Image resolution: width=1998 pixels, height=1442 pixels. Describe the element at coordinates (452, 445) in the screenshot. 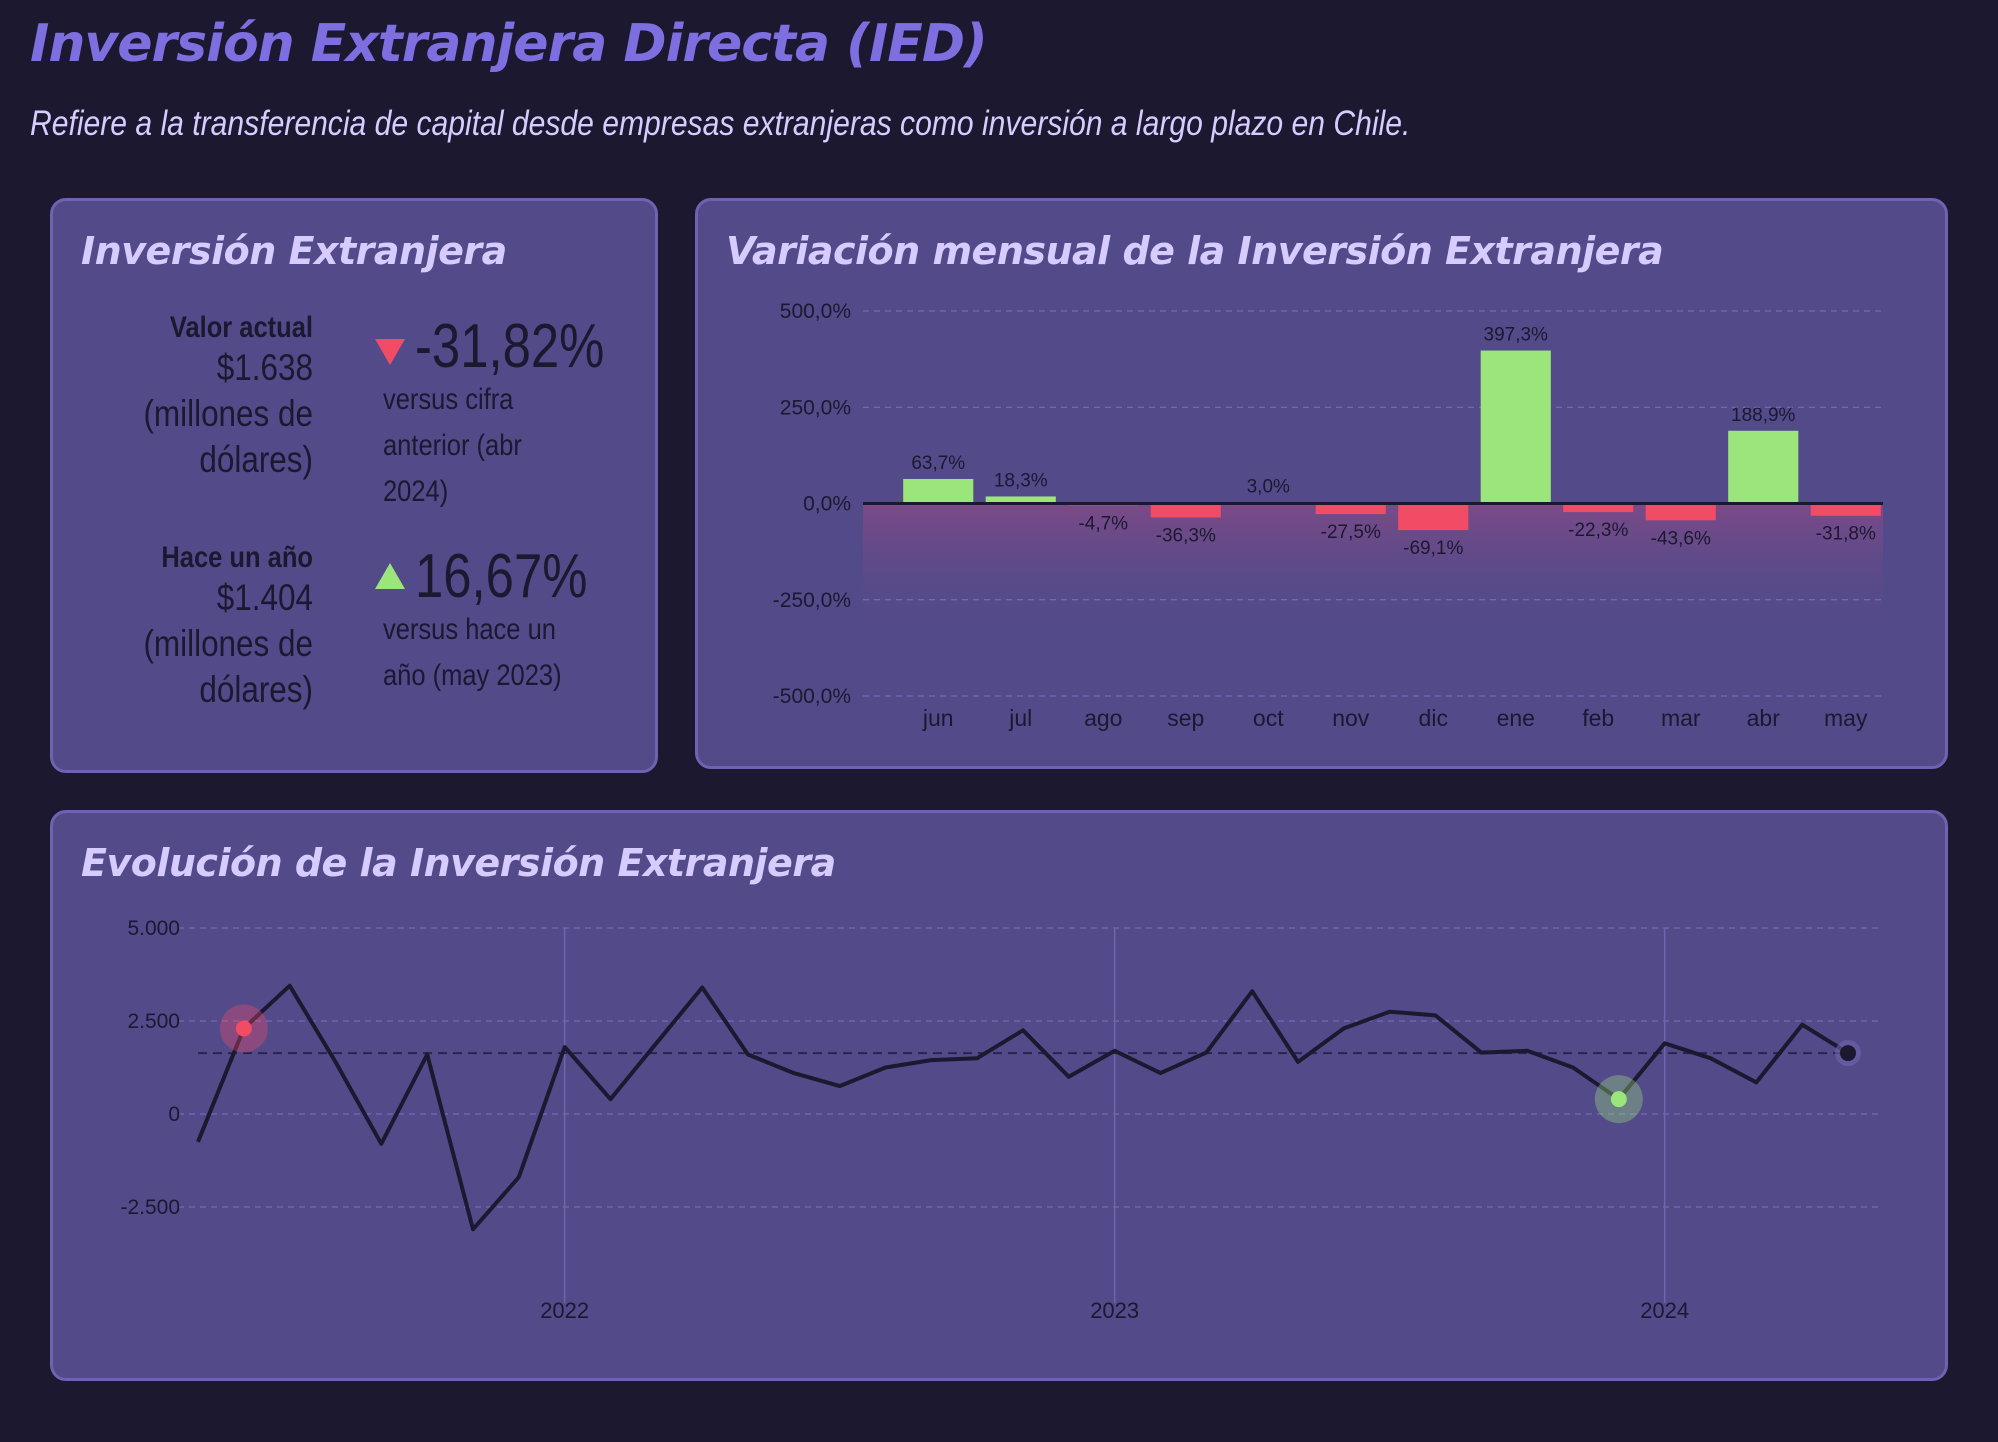

I see `kpi-current-note: versus cifra anterior (abr 2024)` at that location.